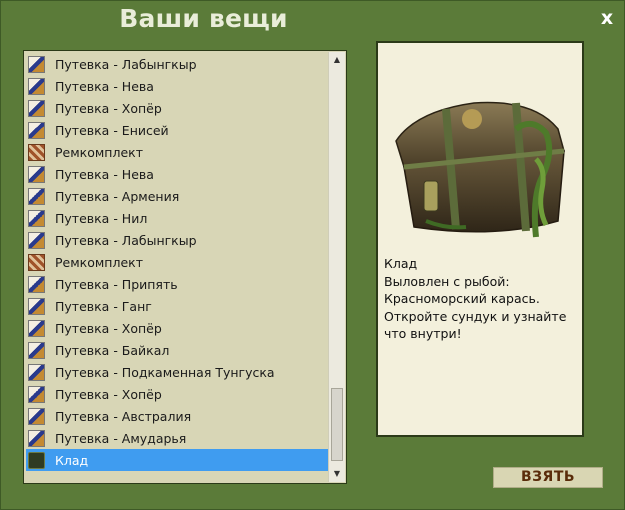 The width and height of the screenshot is (625, 510). Describe the element at coordinates (165, 372) in the screenshot. I see `list-item-label: Путевка - Подкаменная Тунгуска` at that location.